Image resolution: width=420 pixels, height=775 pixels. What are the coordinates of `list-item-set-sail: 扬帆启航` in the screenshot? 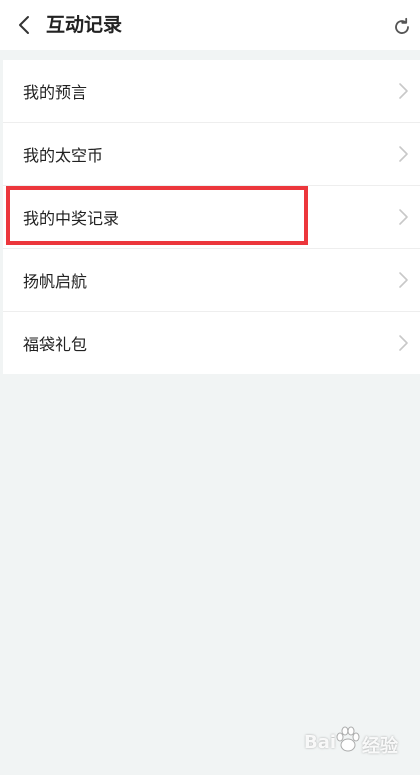 It's located at (211, 280).